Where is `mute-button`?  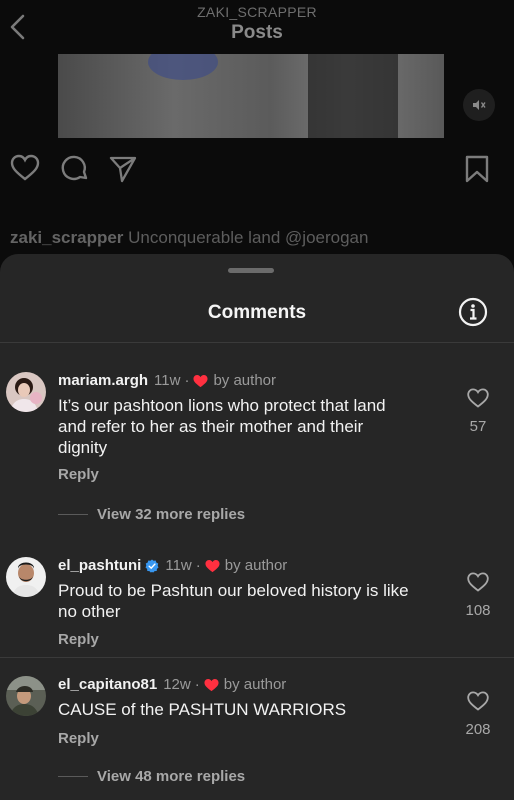 mute-button is located at coordinates (479, 105).